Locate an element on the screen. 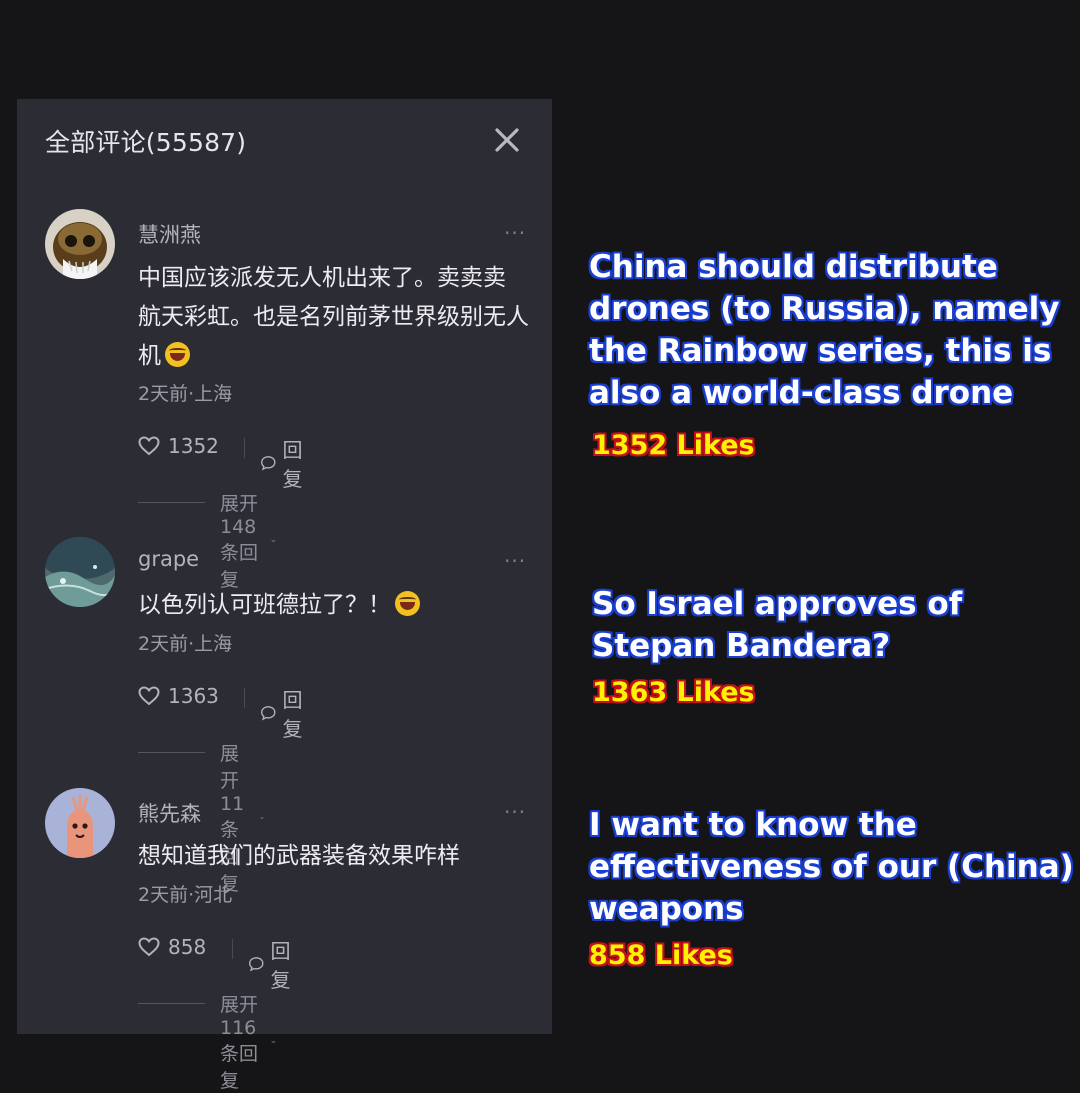  translation-caption: So Israel approves of Stepan Bandera? is located at coordinates (777, 625).